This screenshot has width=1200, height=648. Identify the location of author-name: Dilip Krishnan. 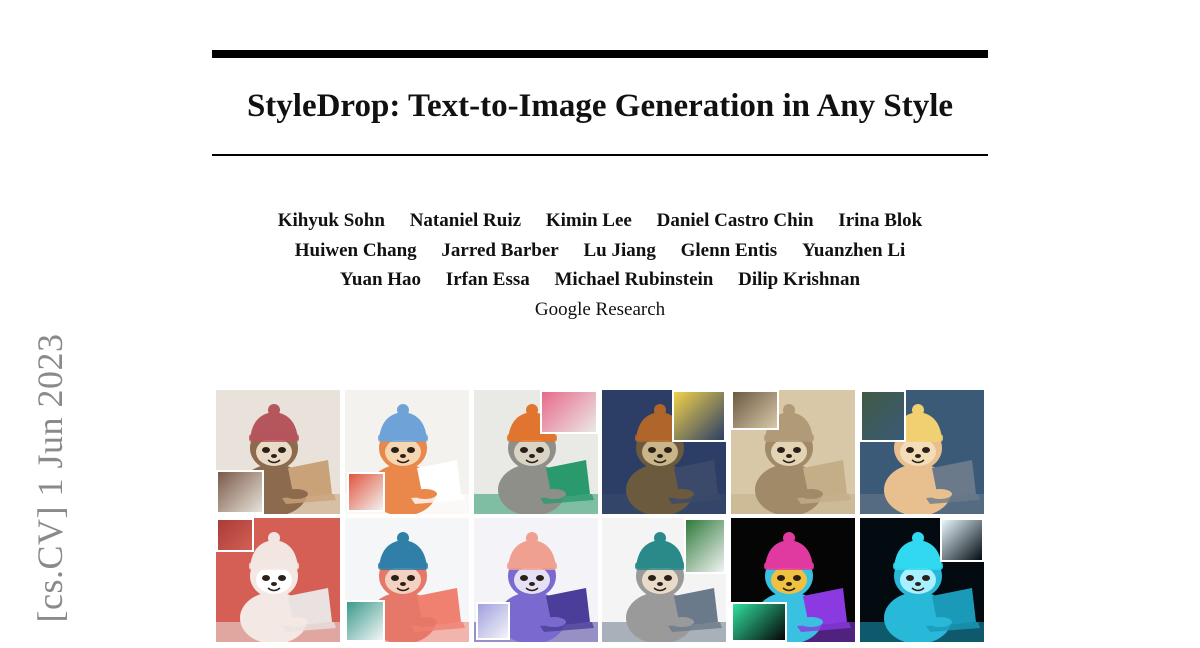
(799, 279).